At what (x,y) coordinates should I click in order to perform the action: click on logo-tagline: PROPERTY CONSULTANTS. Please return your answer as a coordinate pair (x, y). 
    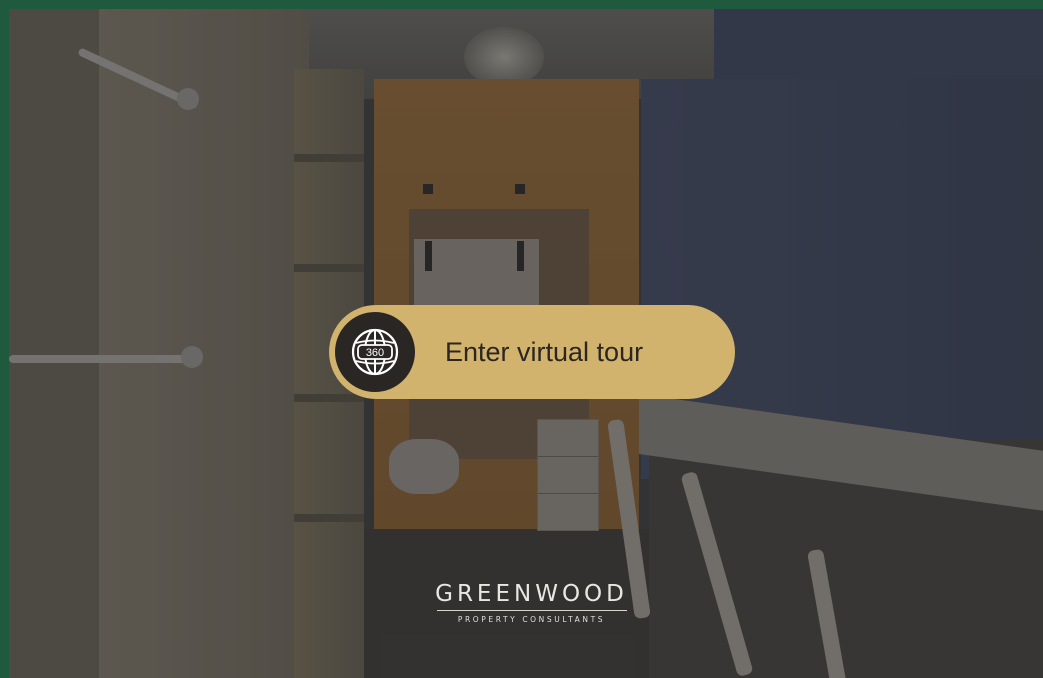
    Looking at the image, I should click on (531, 619).